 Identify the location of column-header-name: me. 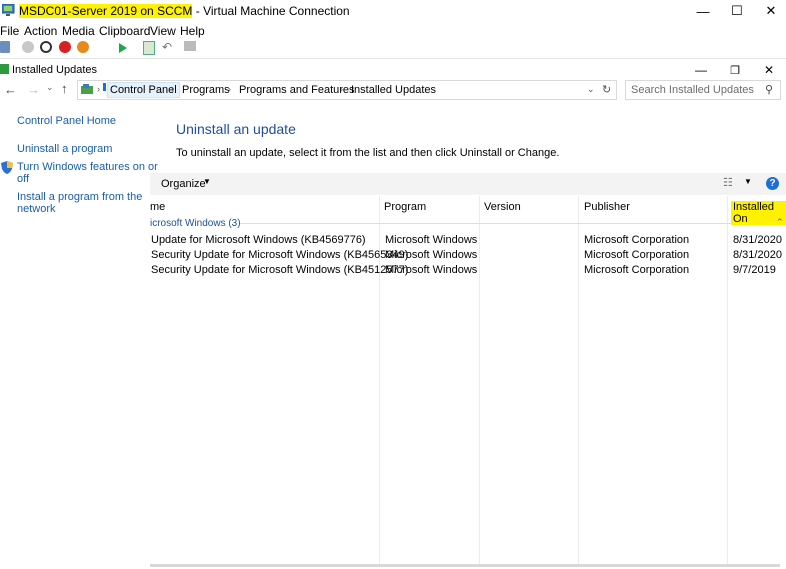
(157, 207).